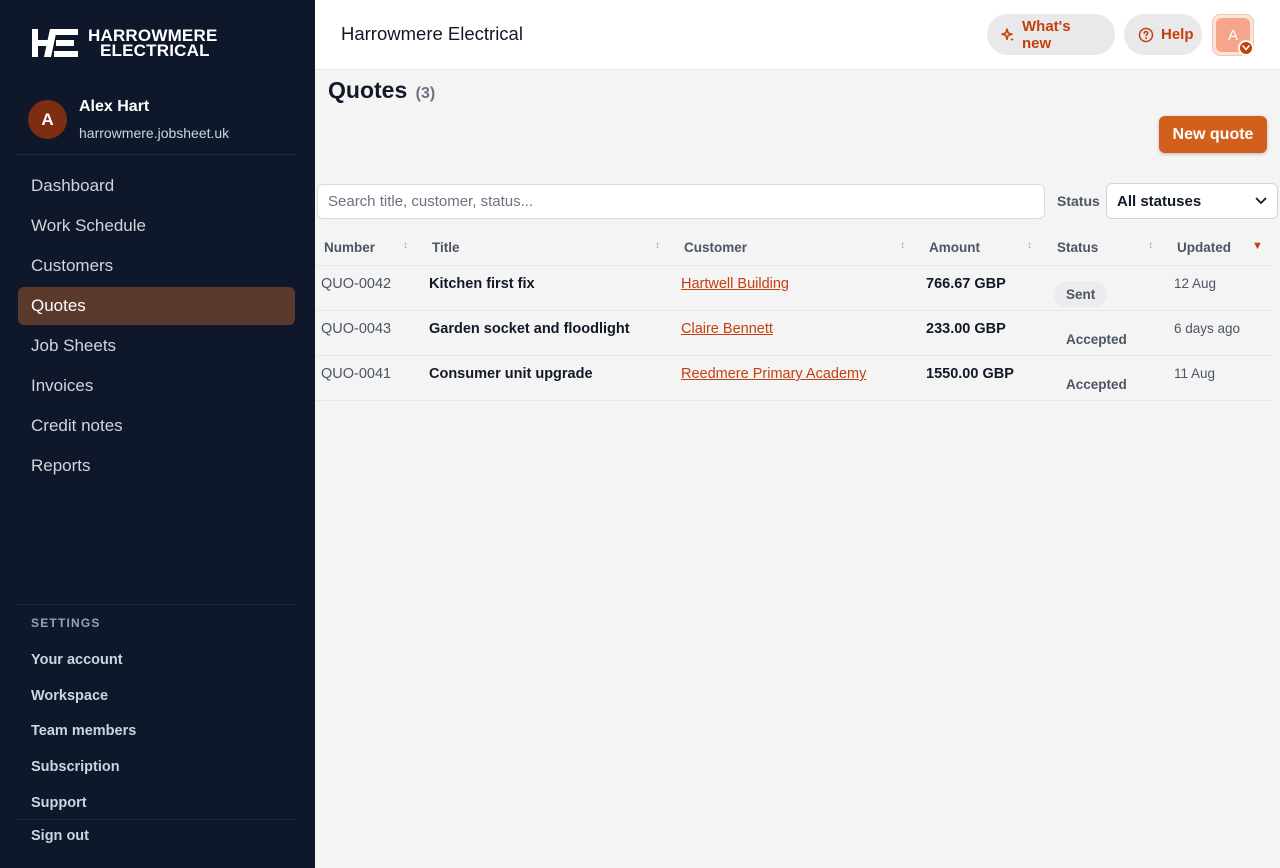  What do you see at coordinates (1195, 283) in the screenshot?
I see `updated-date: 12 Aug` at bounding box center [1195, 283].